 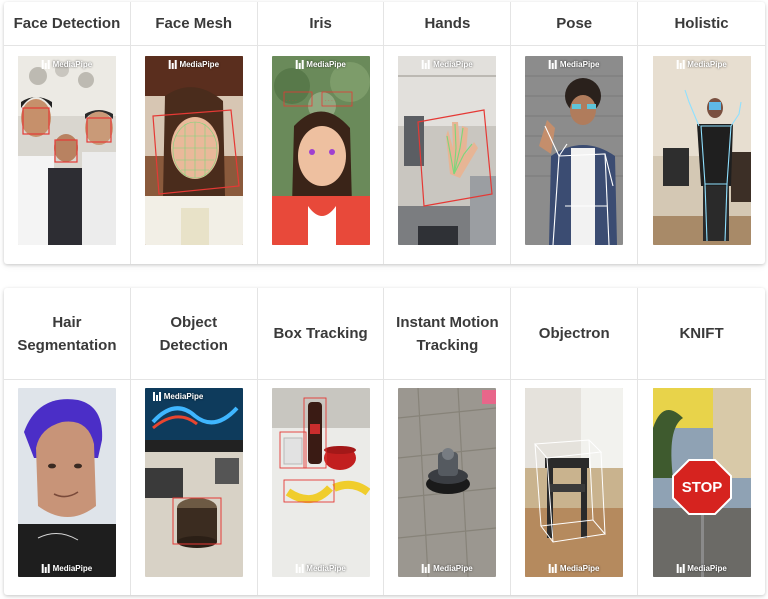 I want to click on header-hands: Hands, so click(x=448, y=23).